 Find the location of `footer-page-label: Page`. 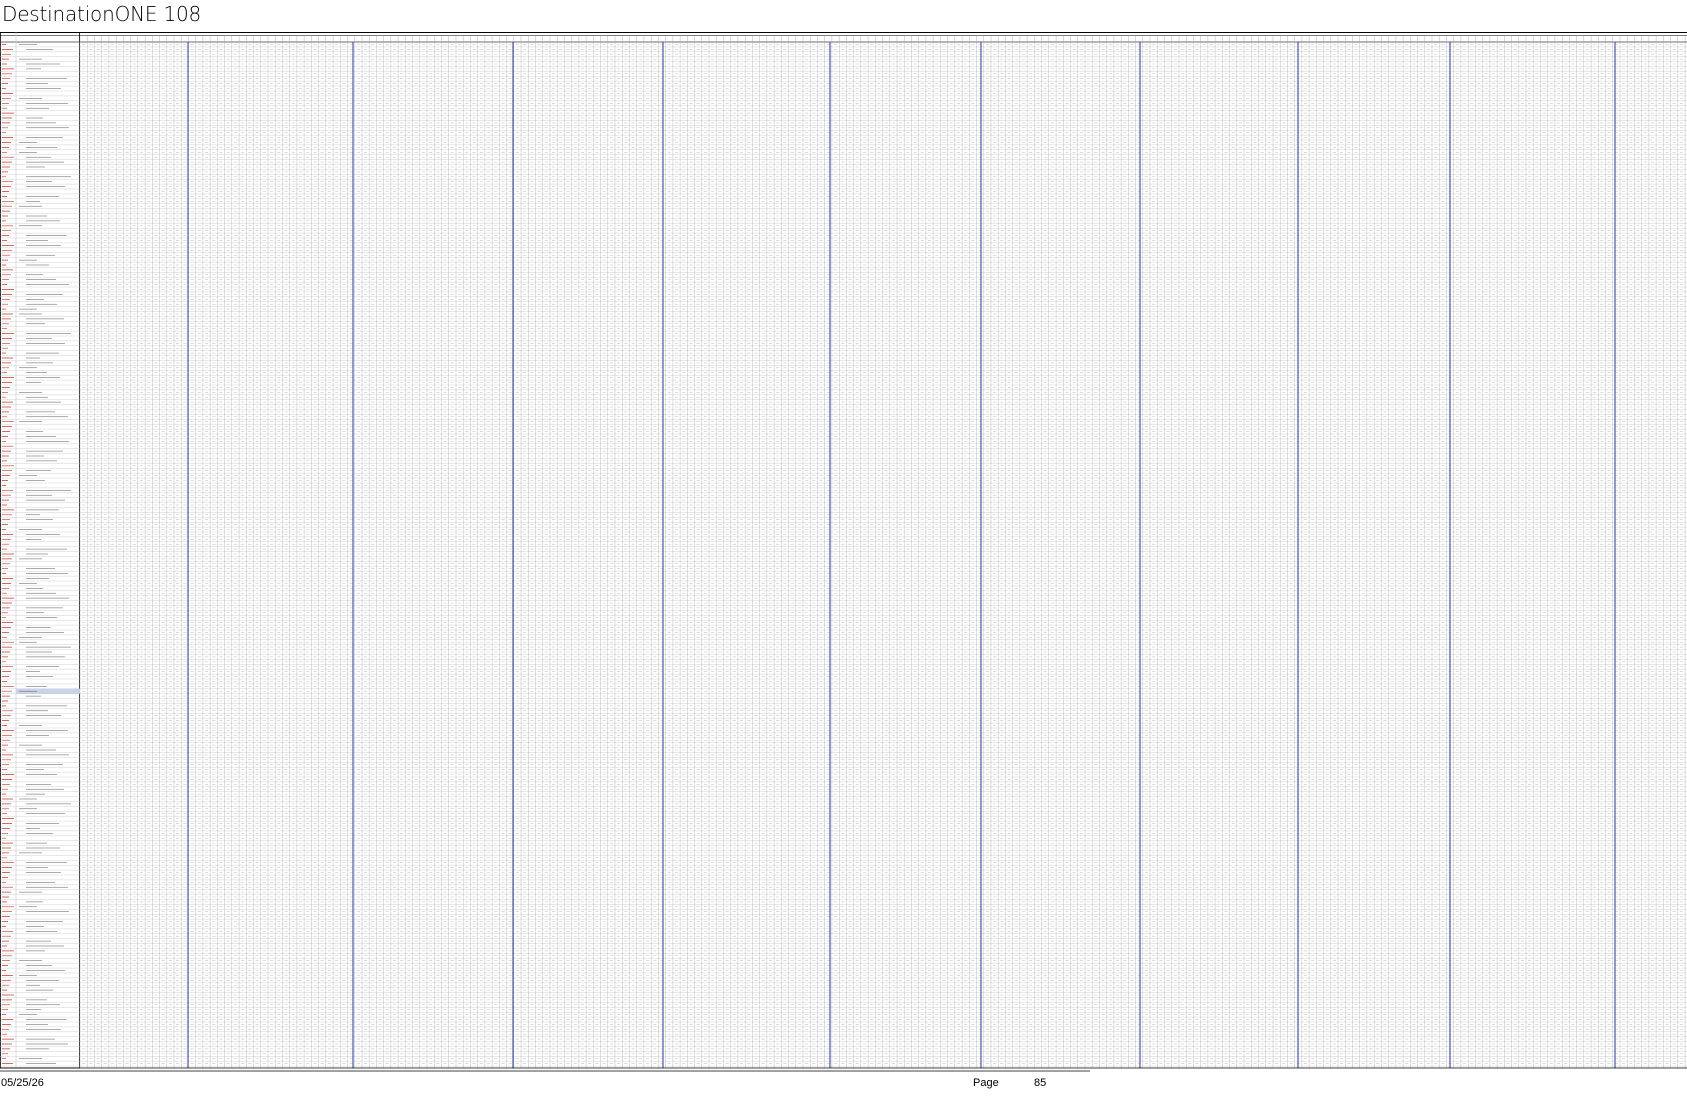

footer-page-label: Page is located at coordinates (986, 1083).